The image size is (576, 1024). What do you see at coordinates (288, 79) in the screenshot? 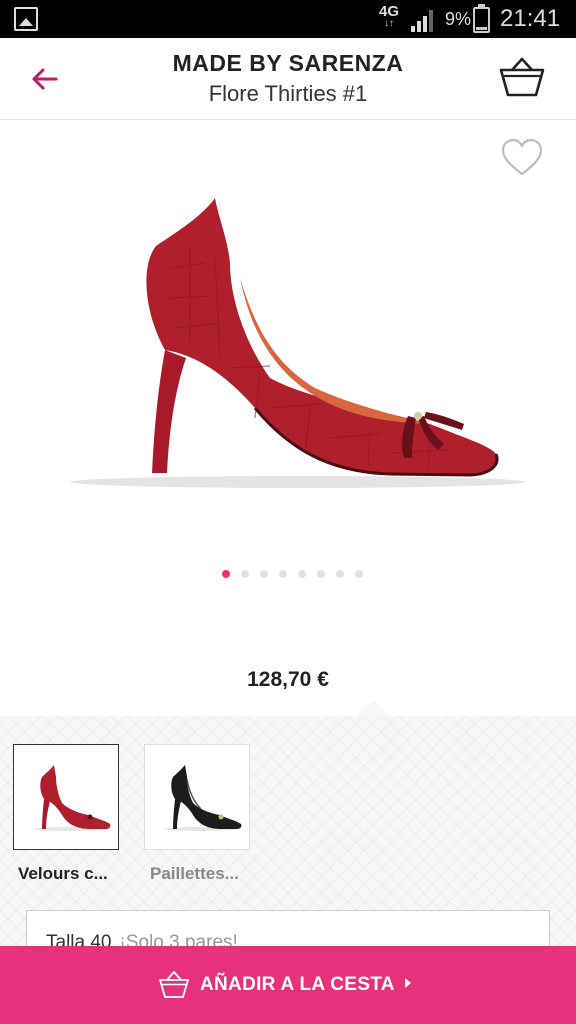
I see `header: MADE BY SARENZA Flore Thirties #1` at bounding box center [288, 79].